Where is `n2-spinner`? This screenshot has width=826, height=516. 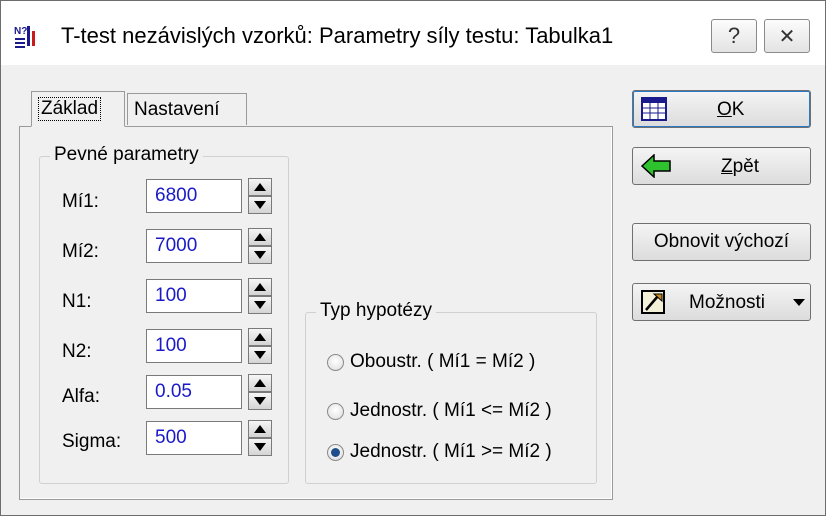
n2-spinner is located at coordinates (260, 346).